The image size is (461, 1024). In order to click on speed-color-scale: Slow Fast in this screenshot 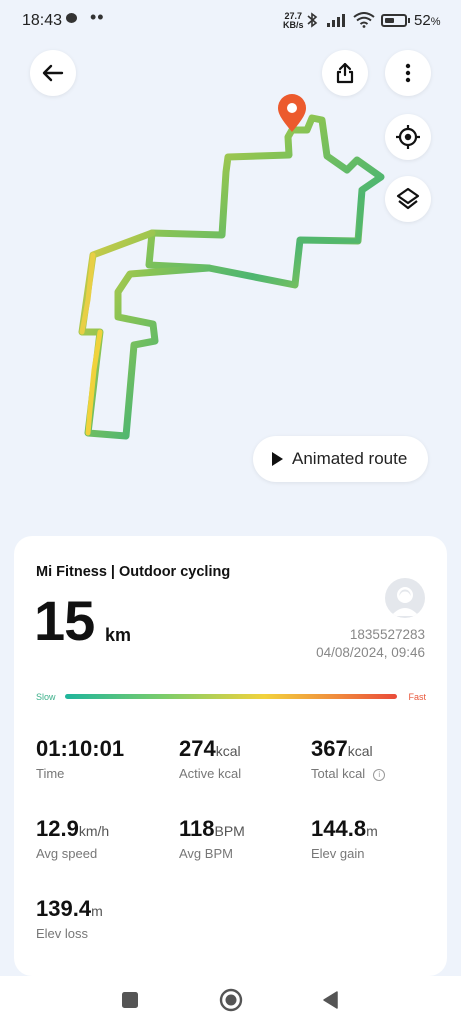, I will do `click(231, 697)`.